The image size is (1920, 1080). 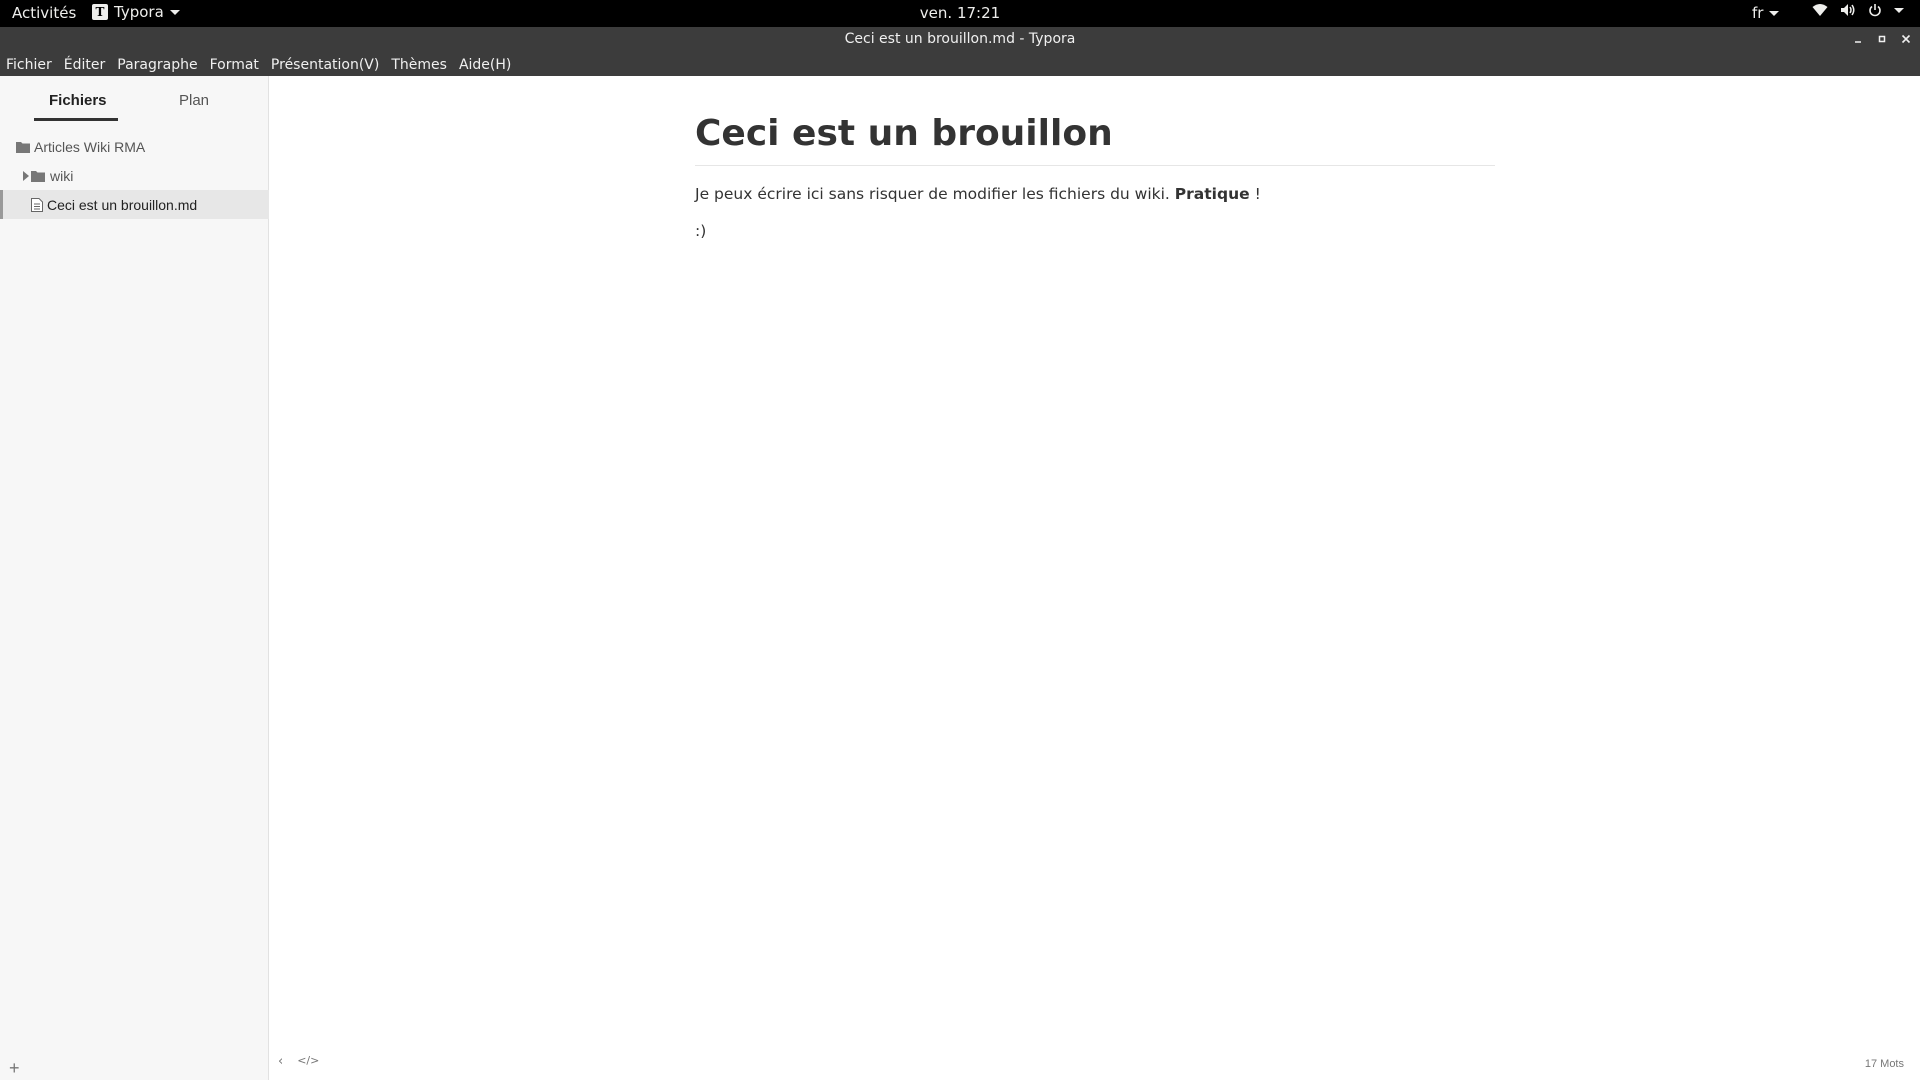 What do you see at coordinates (1848, 10) in the screenshot?
I see `volume-icon` at bounding box center [1848, 10].